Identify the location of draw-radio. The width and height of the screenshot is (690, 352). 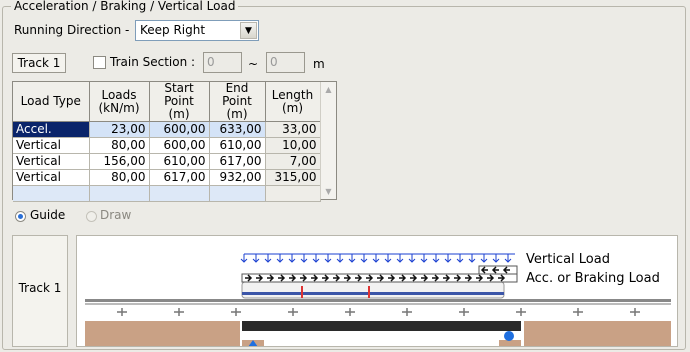
(91, 216).